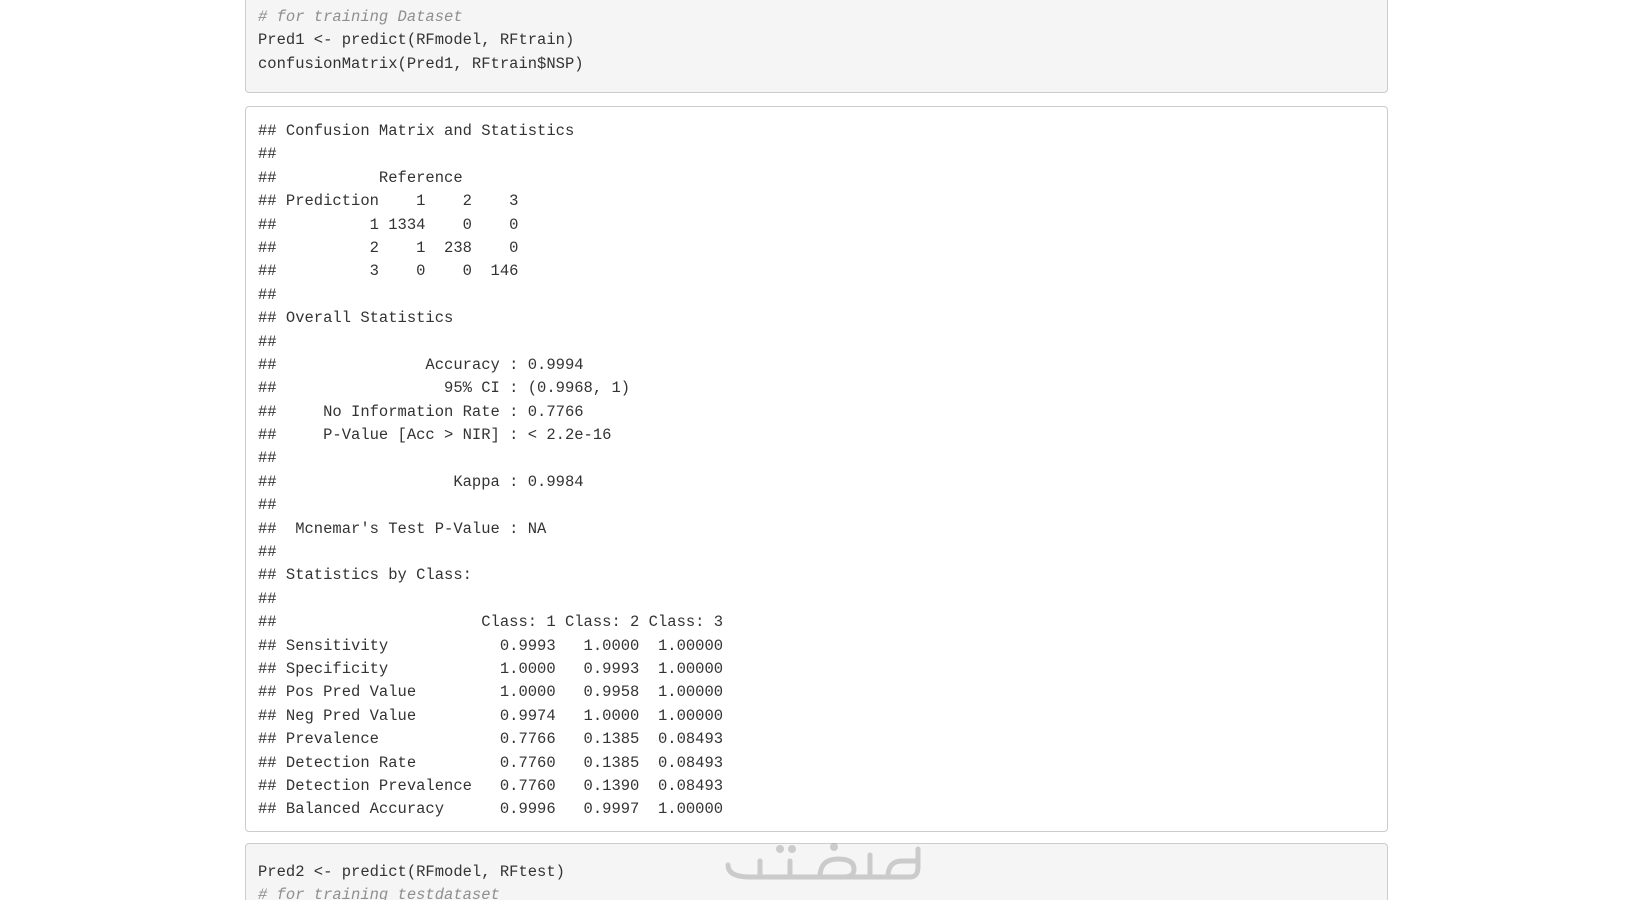 The image size is (1638, 900). I want to click on output-line: ## P-Value [Acc > NIR] : < 2.2e-16, so click(467, 435).